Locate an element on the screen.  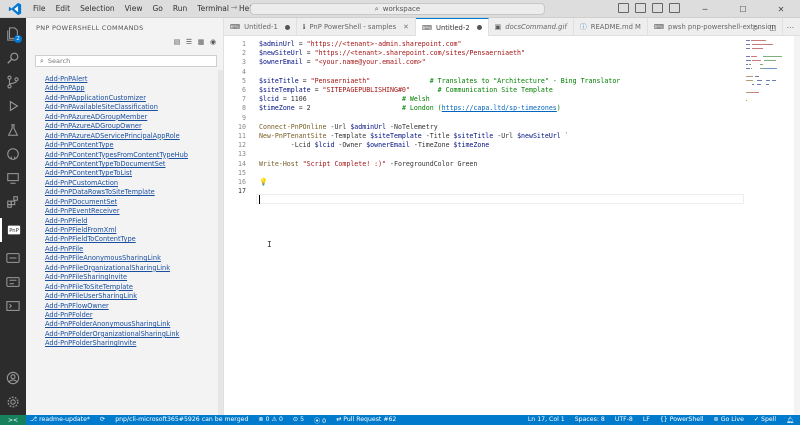
tab-4: ⓘ README.md M is located at coordinates (611, 27).